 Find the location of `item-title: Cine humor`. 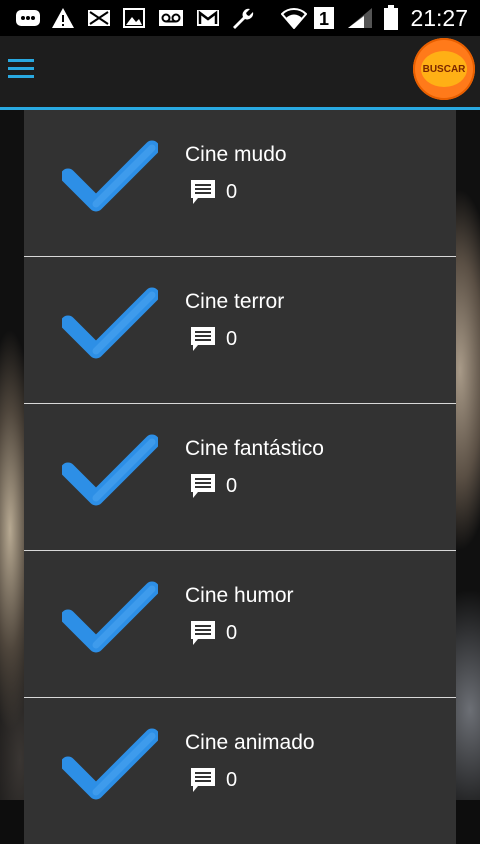

item-title: Cine humor is located at coordinates (239, 595).